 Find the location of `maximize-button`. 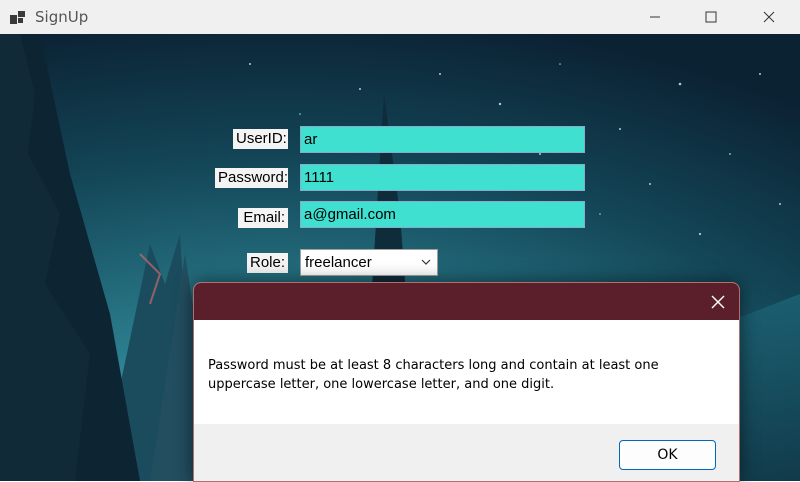

maximize-button is located at coordinates (711, 17).